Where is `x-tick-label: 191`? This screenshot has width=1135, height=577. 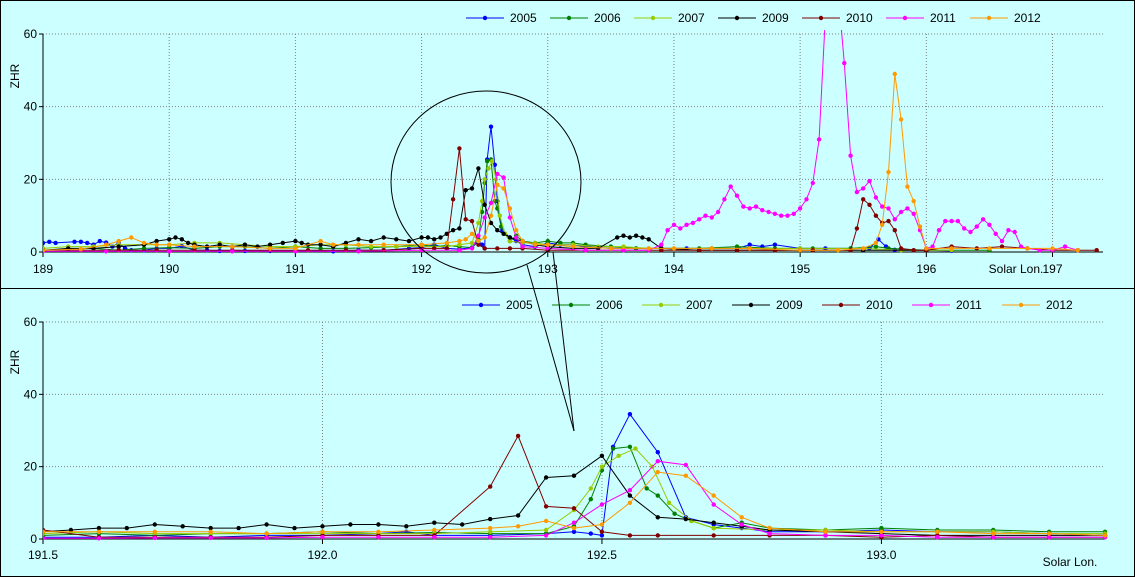 x-tick-label: 191 is located at coordinates (295, 269).